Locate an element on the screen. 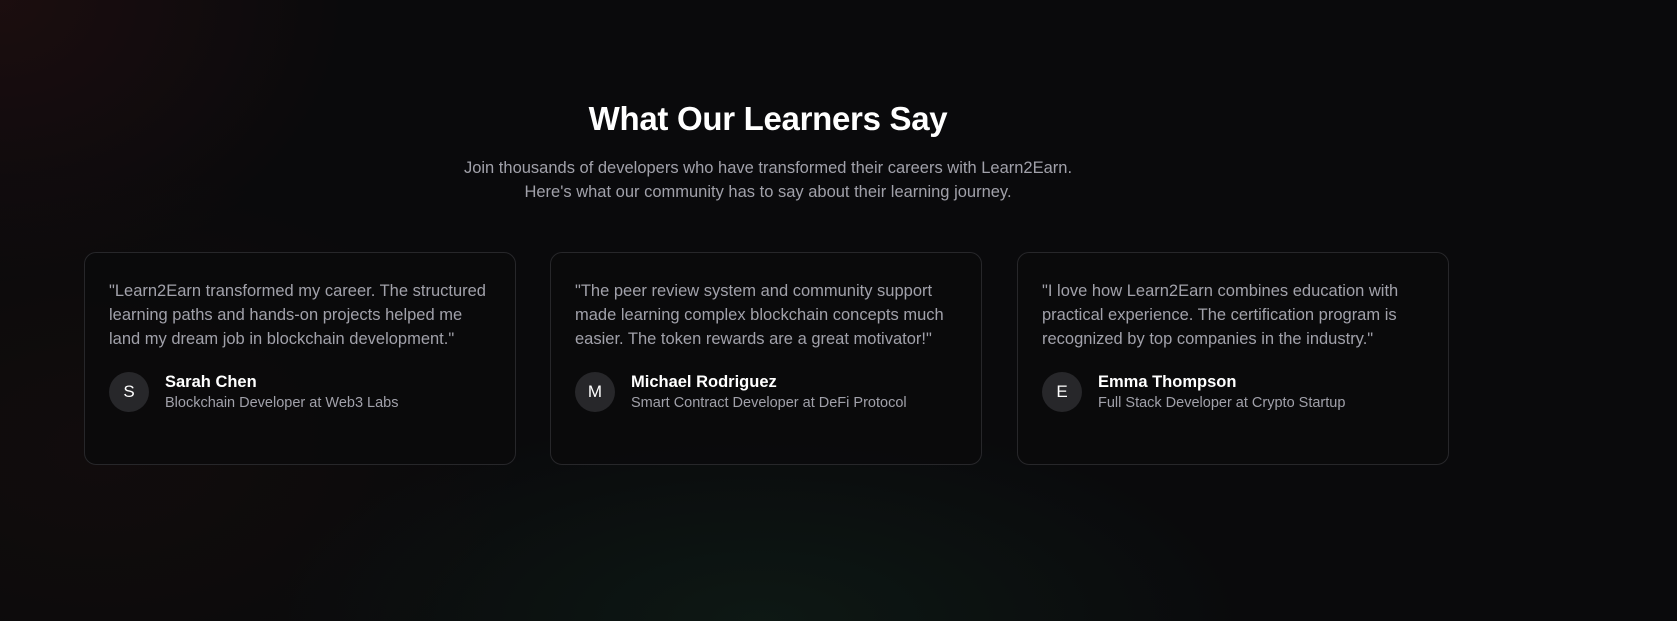  section-title: What Our Learners Say is located at coordinates (768, 118).